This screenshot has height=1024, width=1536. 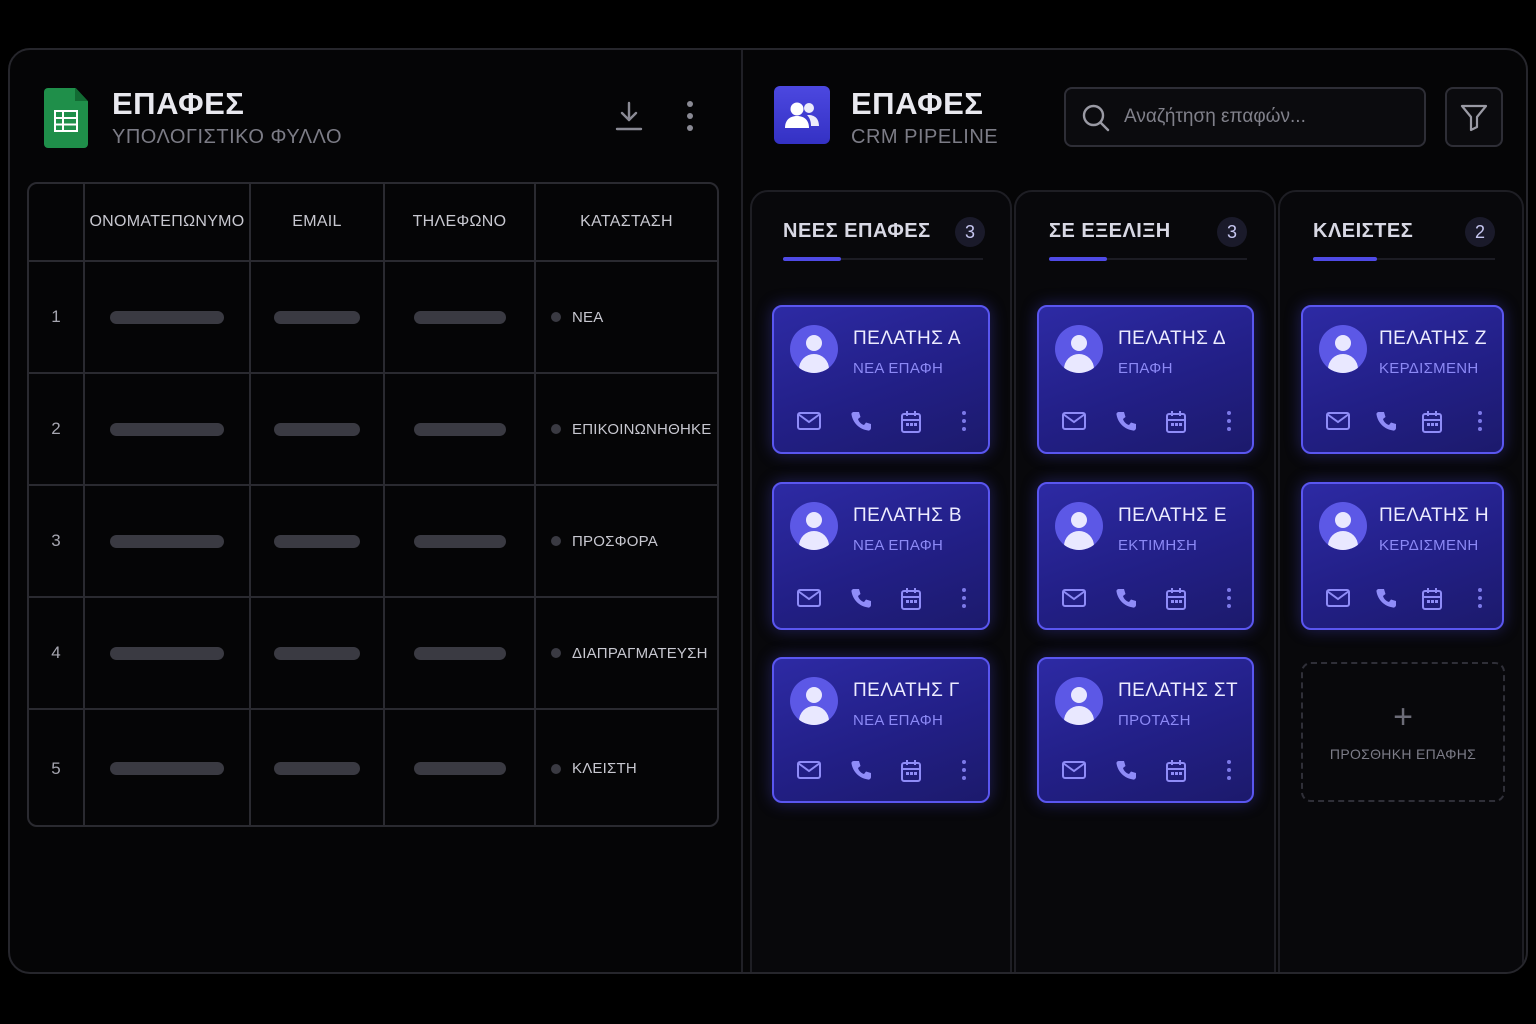 I want to click on contact-card: ΠΕΛΑΤΗΣ Ε ΕΚΤΙΜΗΣΗ, so click(x=1145, y=556).